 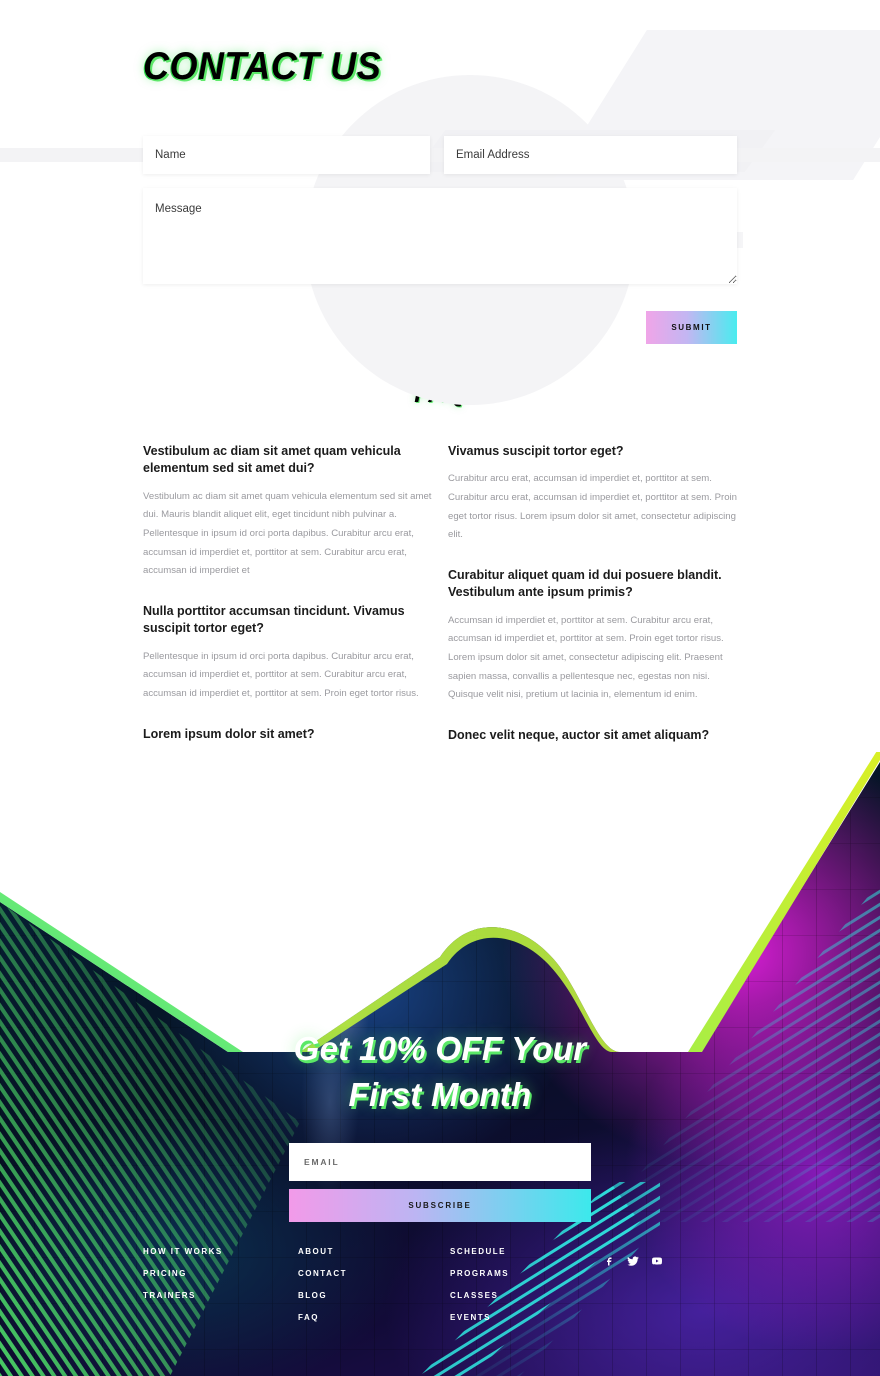 What do you see at coordinates (609, 1261) in the screenshot?
I see `facebook-icon` at bounding box center [609, 1261].